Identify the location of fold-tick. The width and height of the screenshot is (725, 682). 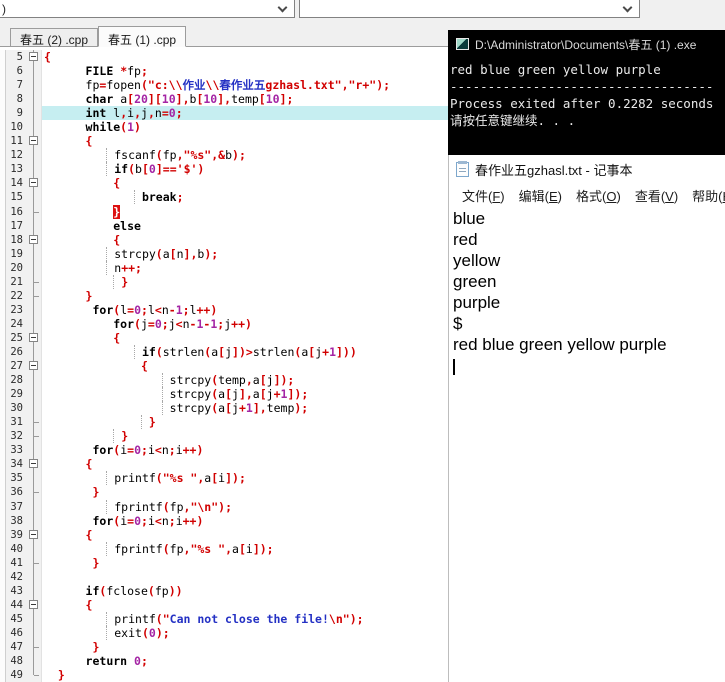
(36, 647).